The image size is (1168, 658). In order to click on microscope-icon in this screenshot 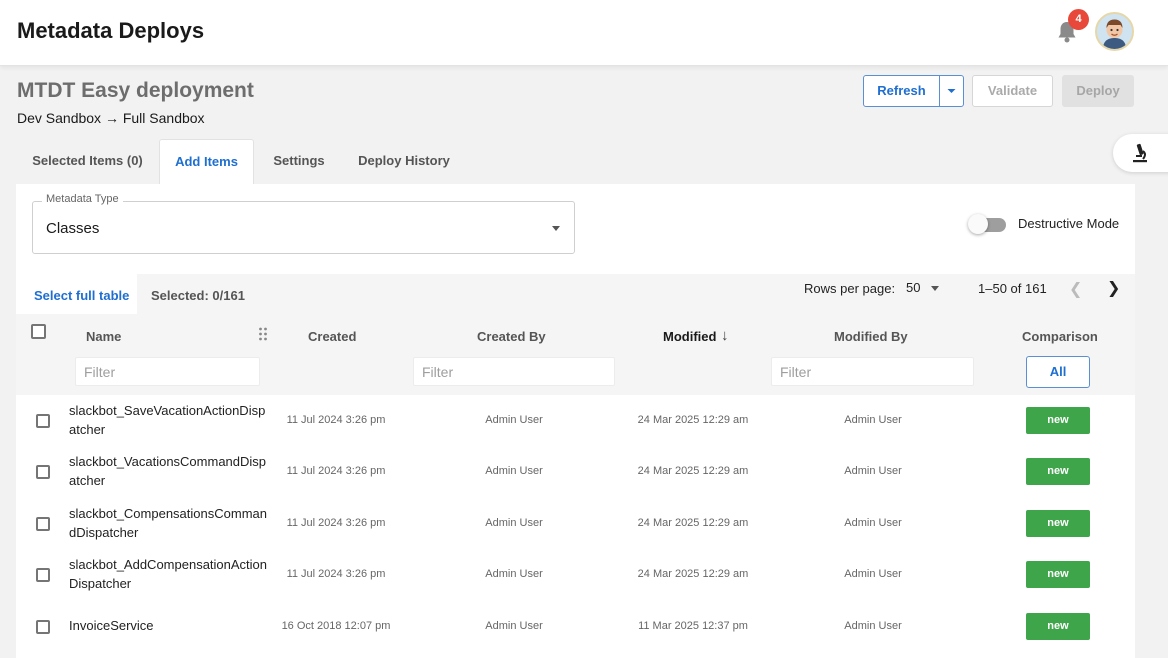, I will do `click(1140, 153)`.